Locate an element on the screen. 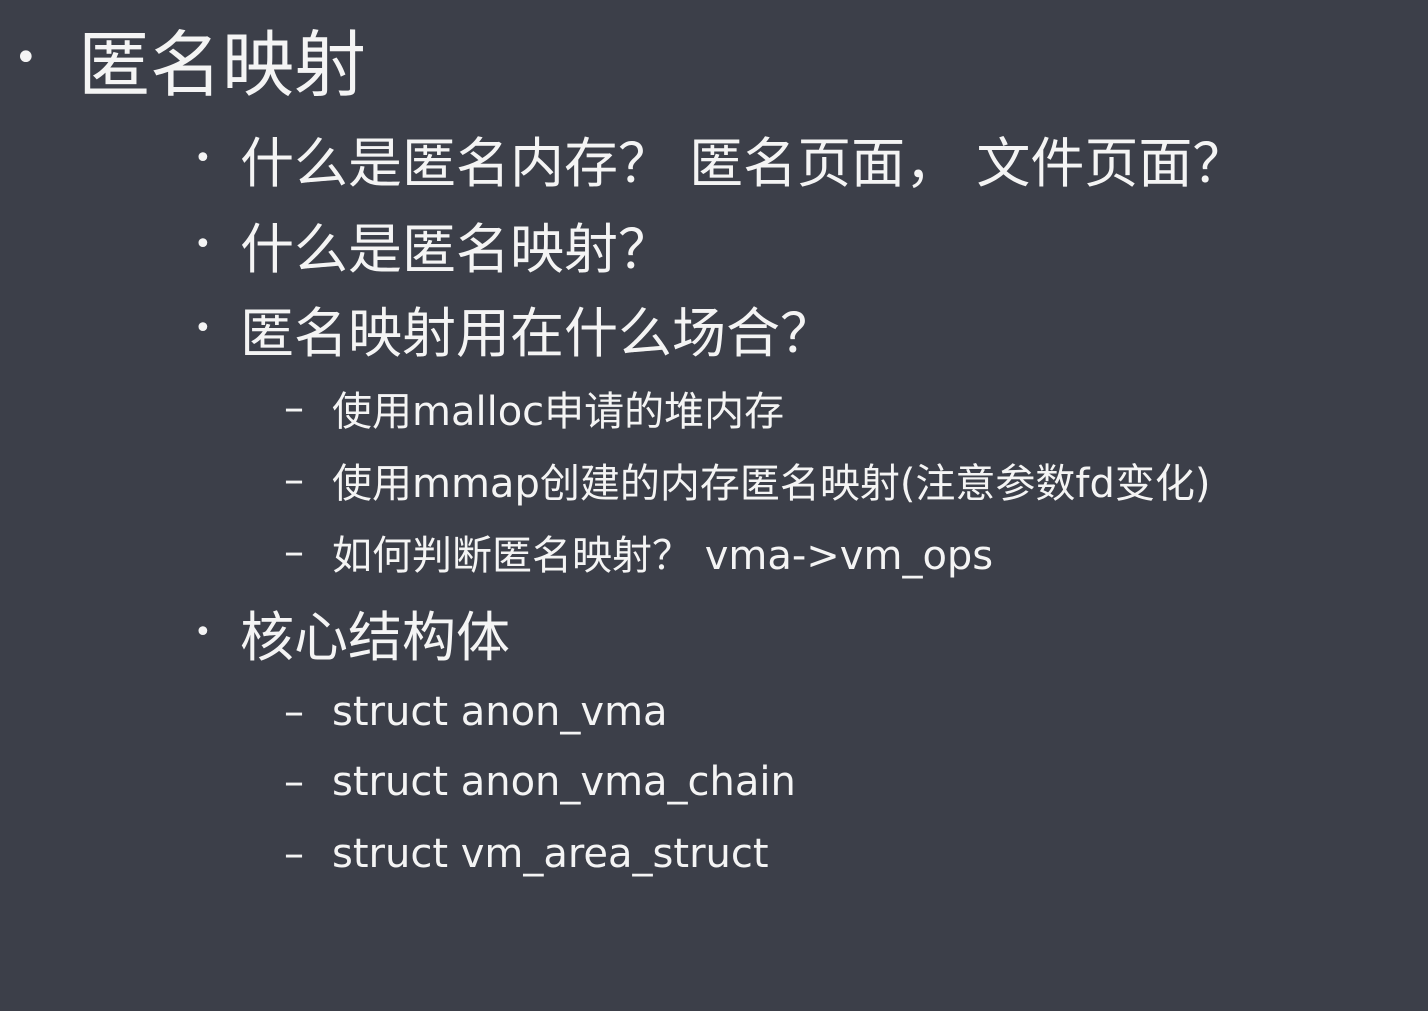 Image resolution: width=1428 pixels, height=1011 pixels. bullet-item-1: • 什么是匿名内存？ 匿名页面， 文件页面？ is located at coordinates (720, 158).